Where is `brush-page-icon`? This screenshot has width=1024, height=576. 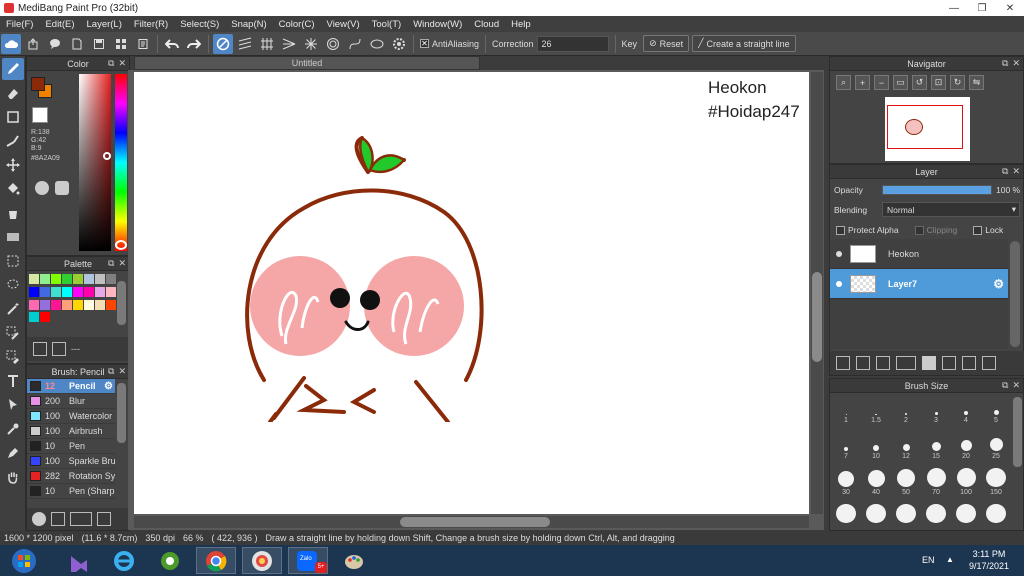
brush-page-icon is located at coordinates (104, 519).